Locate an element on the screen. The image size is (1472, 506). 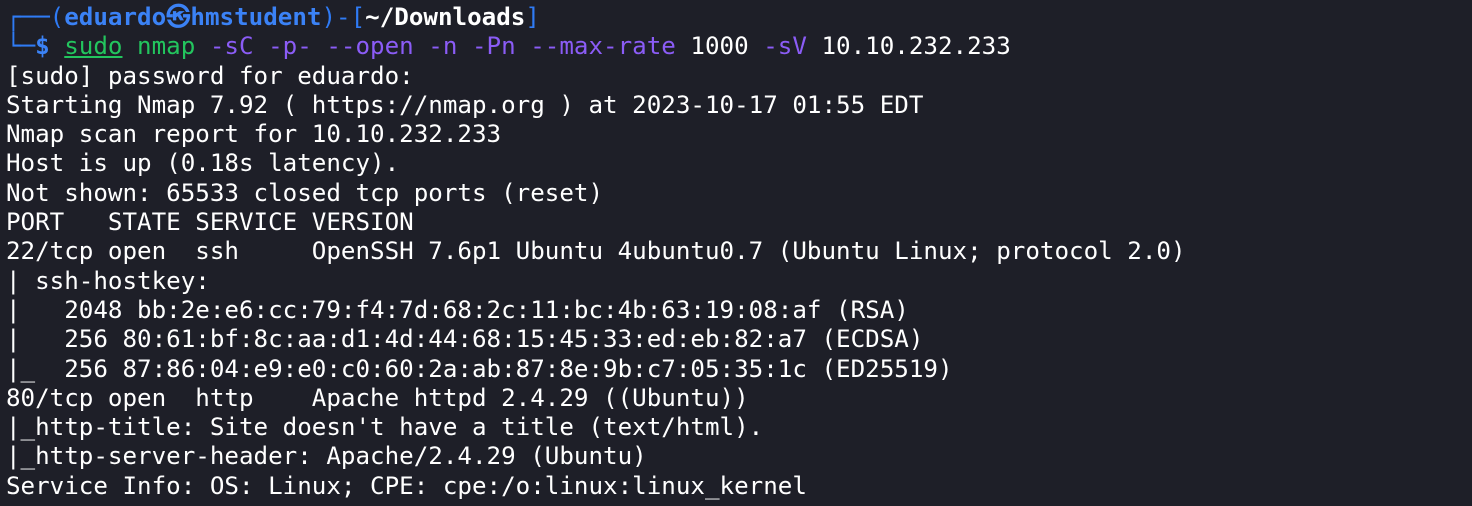
prompt-line-top: ┌──(eduardo㉿hmstudent)-[~/Downloads] is located at coordinates (739, 17).